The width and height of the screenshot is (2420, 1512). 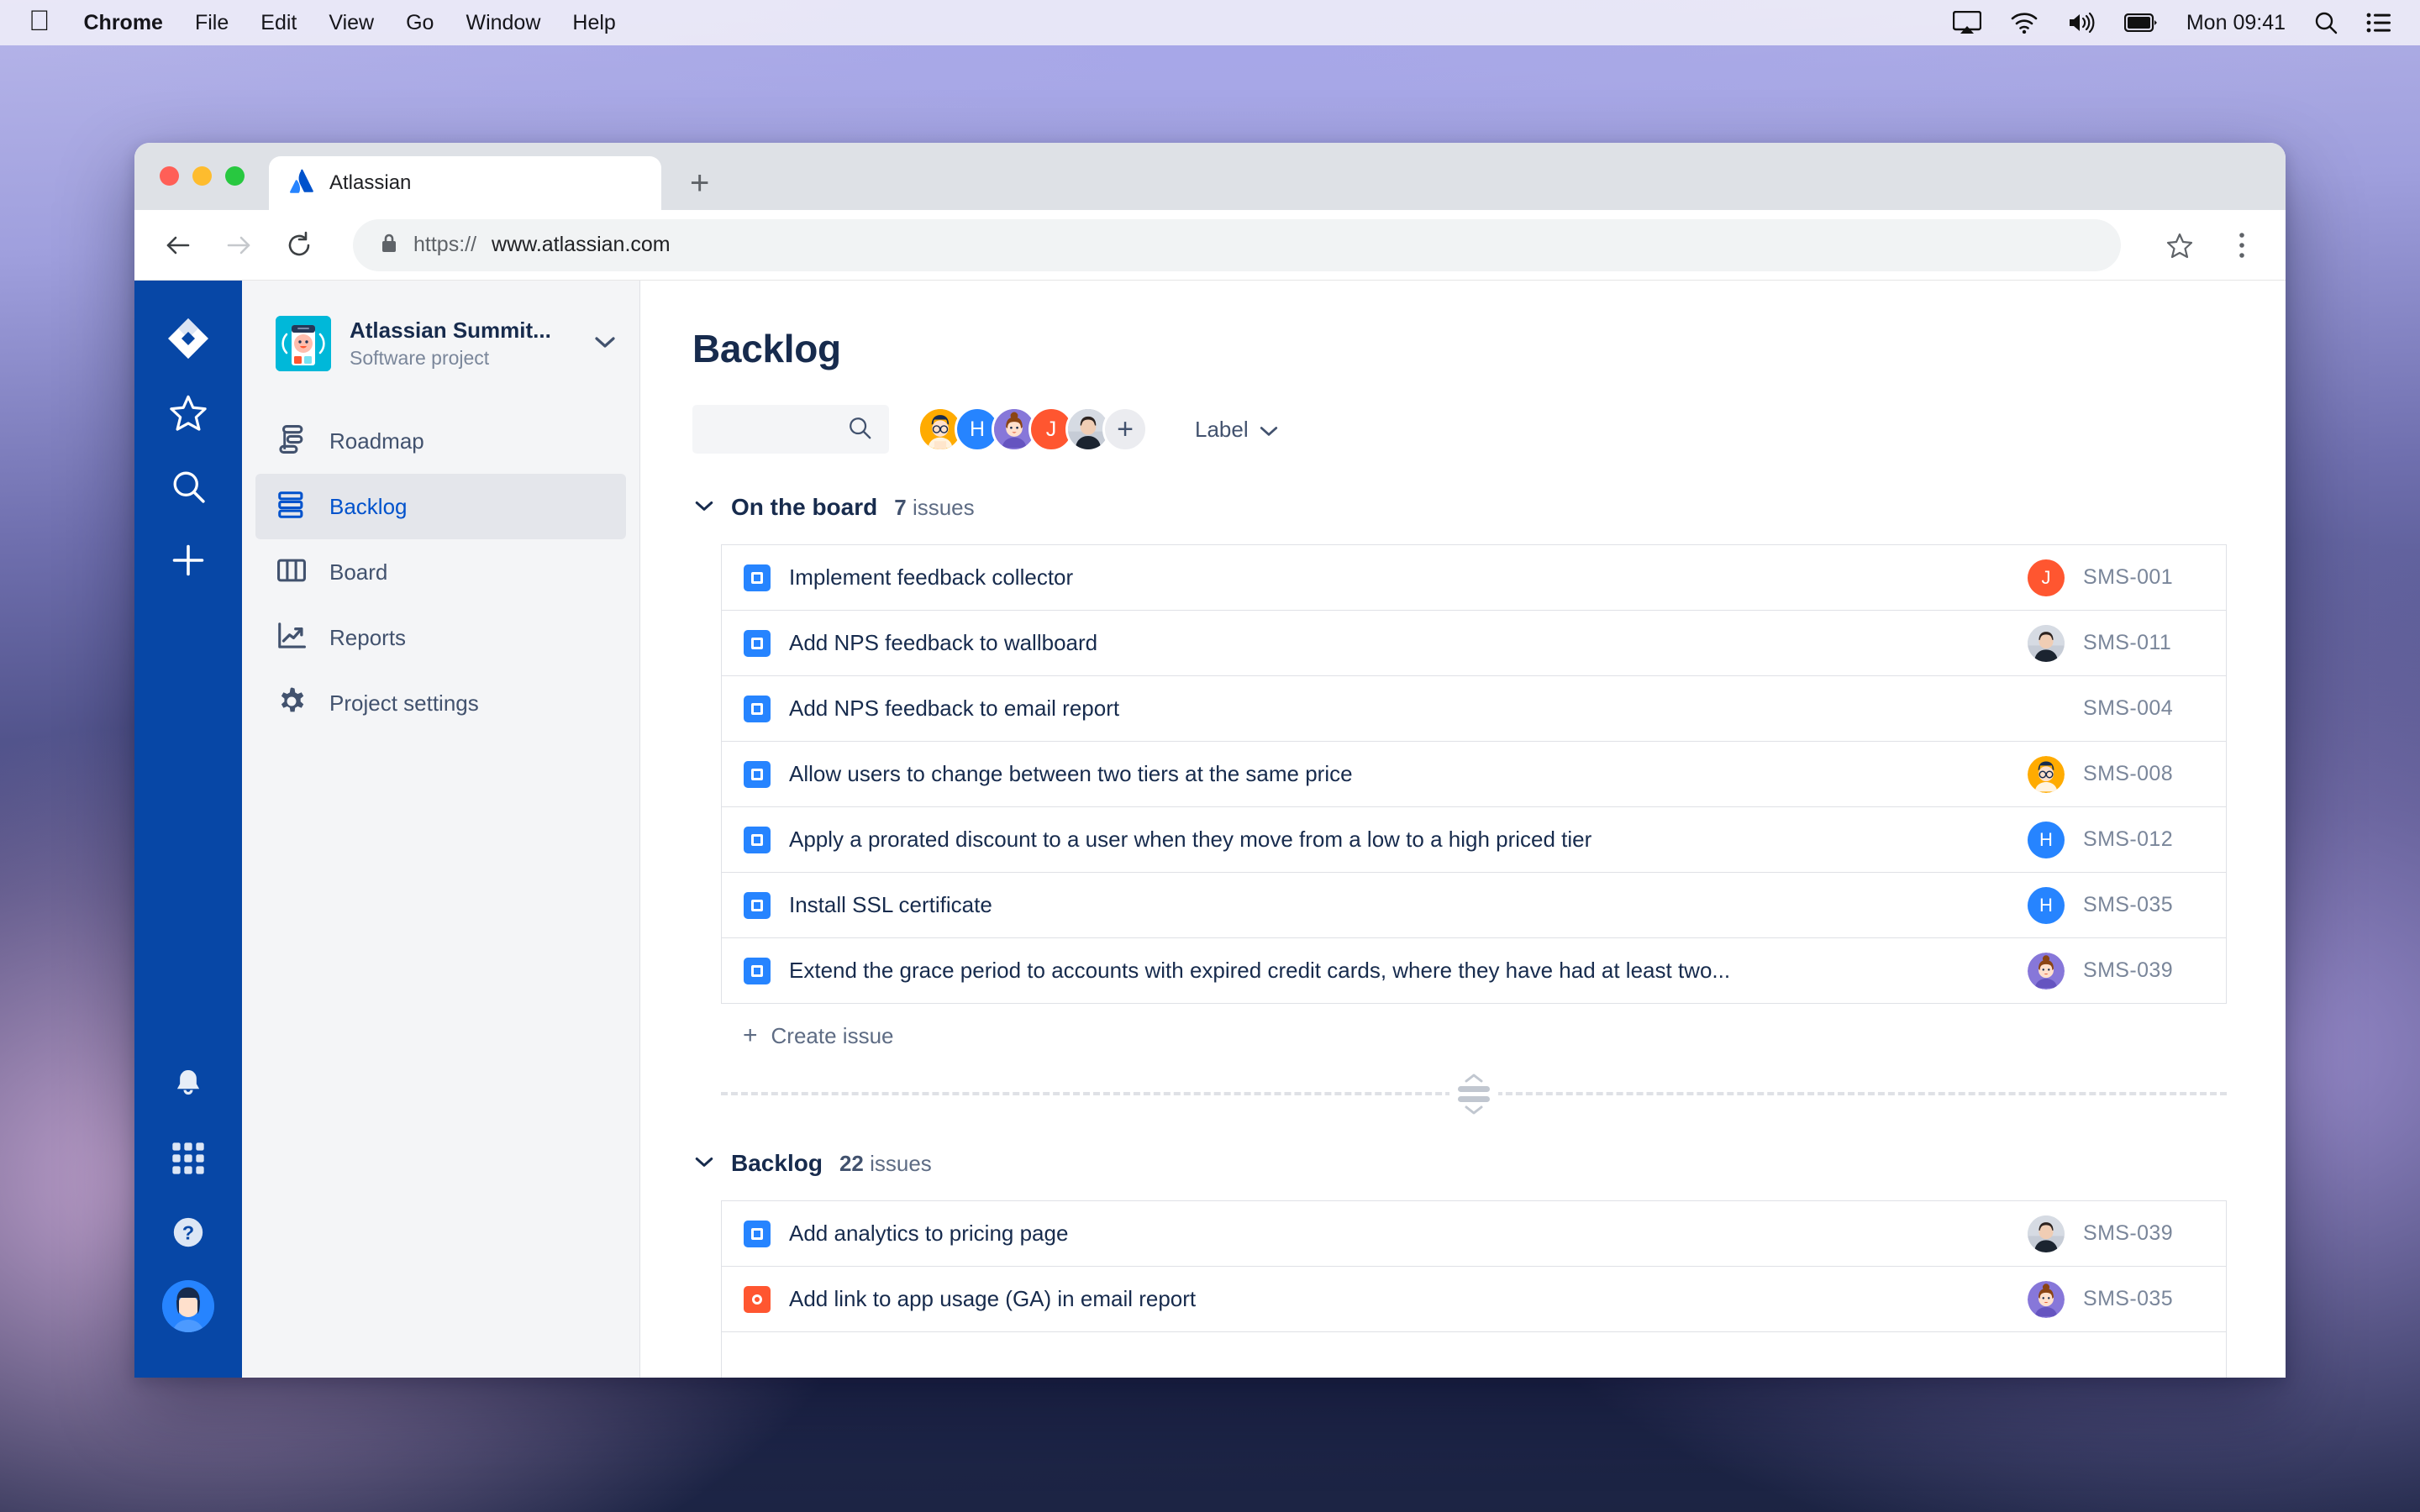 What do you see at coordinates (465, 183) in the screenshot?
I see `browser-tab-atlassian: Atlassian` at bounding box center [465, 183].